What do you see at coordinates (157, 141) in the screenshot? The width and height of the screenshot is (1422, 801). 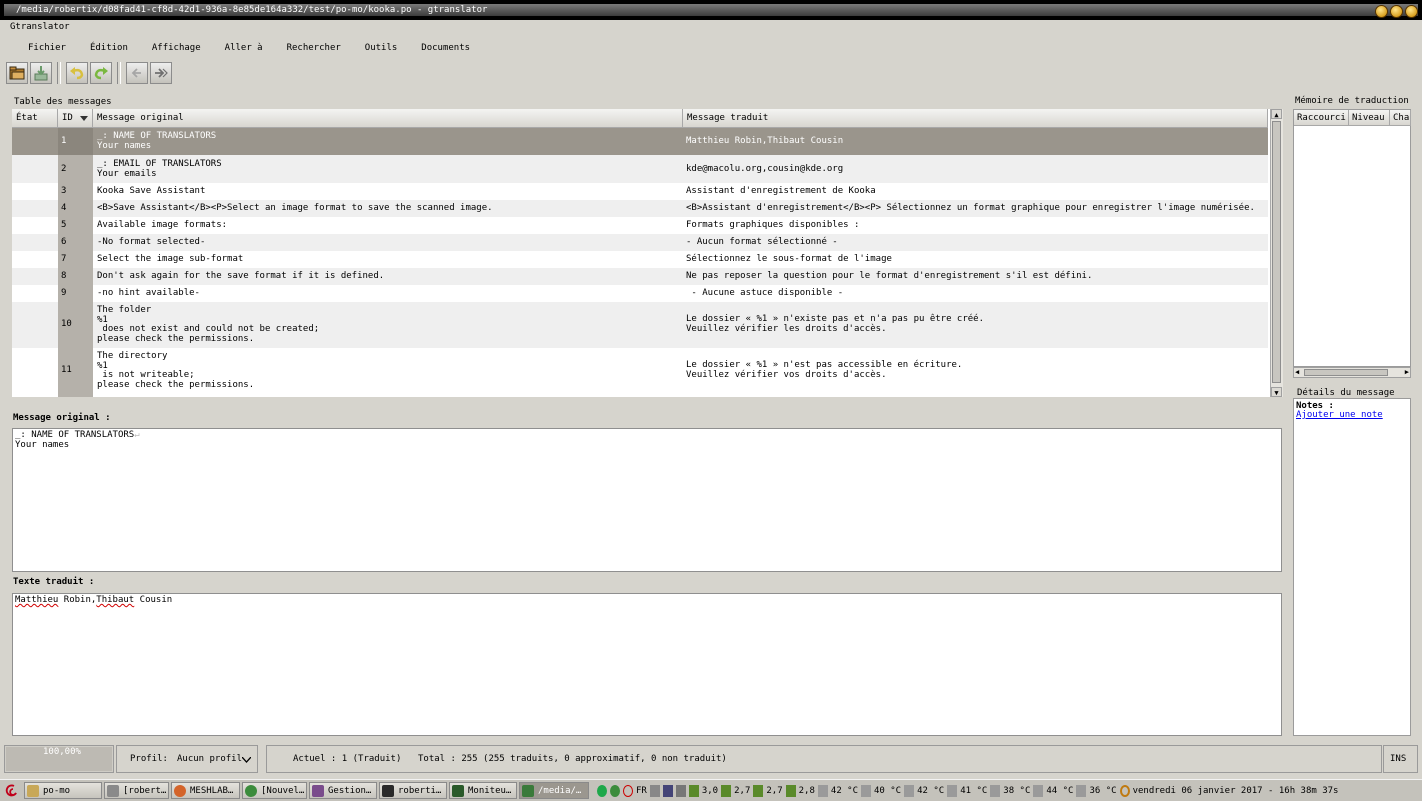 I see `row-original: _: NAME OF TRANSLATORS Your names` at bounding box center [157, 141].